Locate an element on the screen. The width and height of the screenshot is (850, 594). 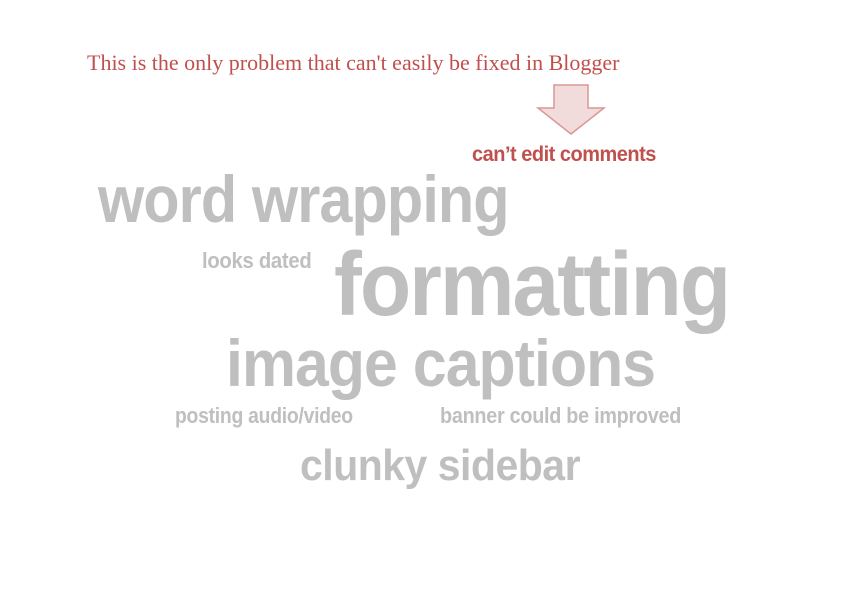
down-arrow-icon is located at coordinates (571, 109).